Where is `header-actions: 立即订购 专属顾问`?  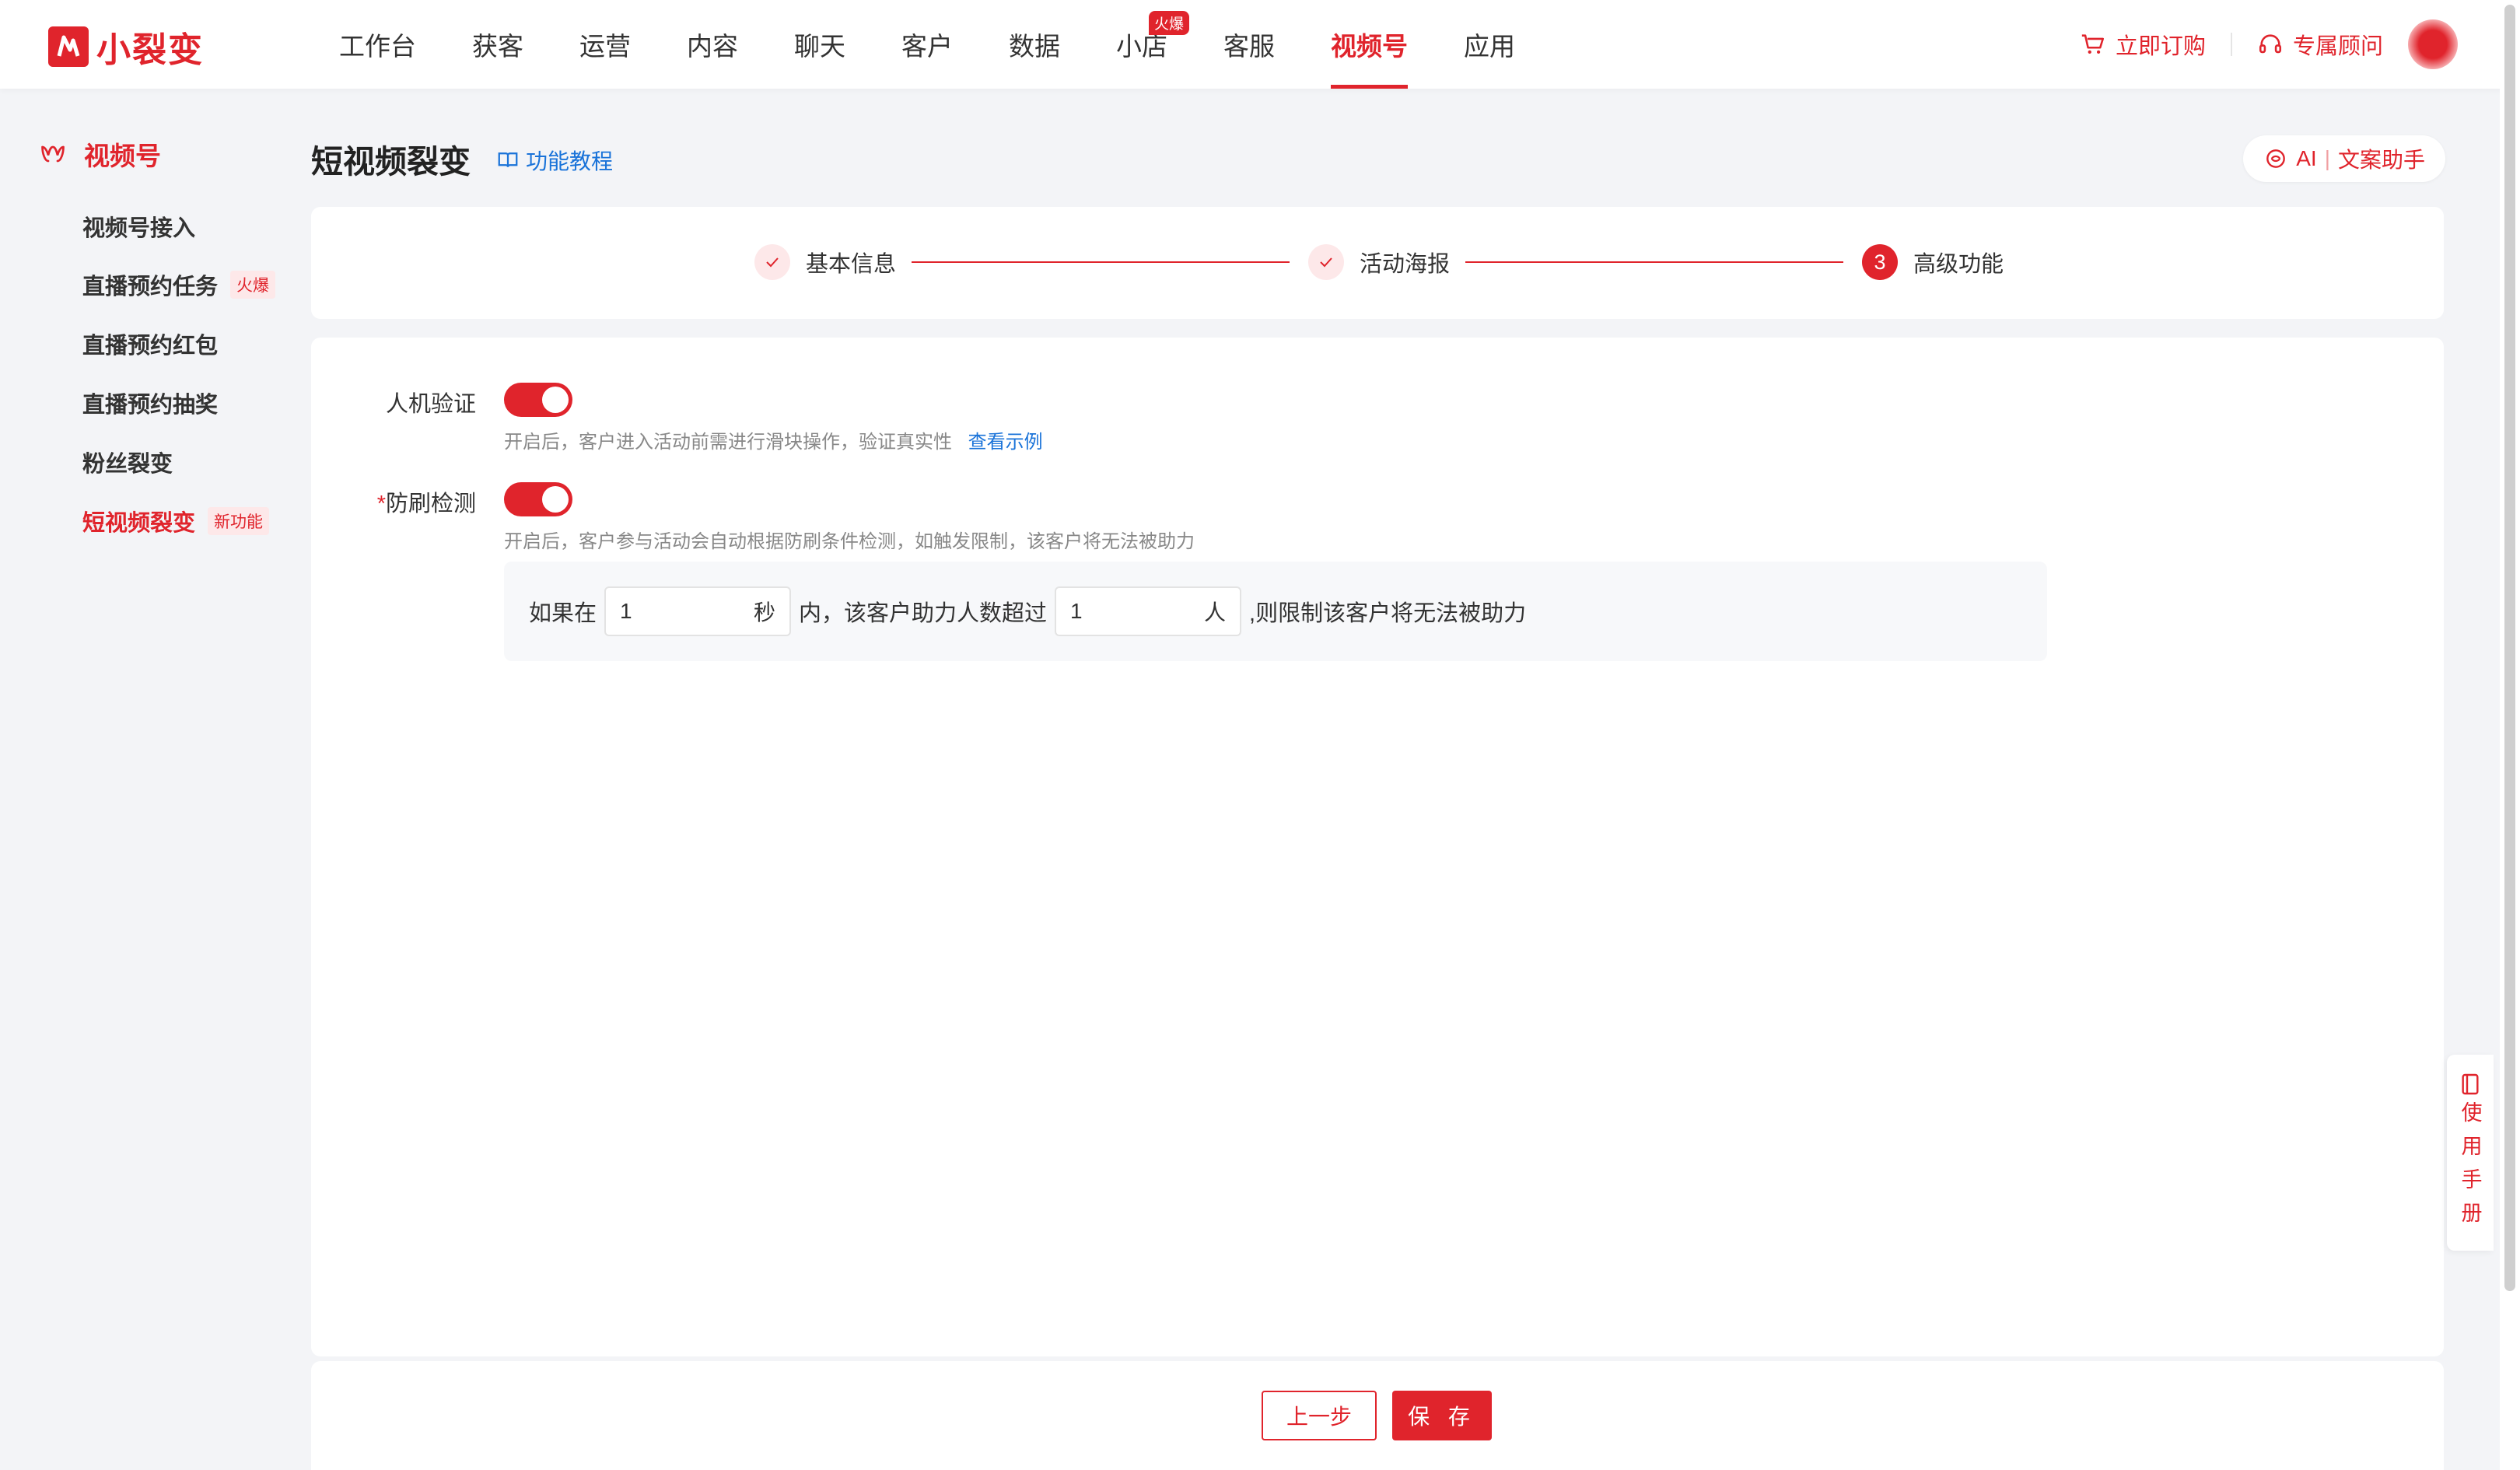
header-actions: 立即订购 专属顾问 is located at coordinates (2269, 44).